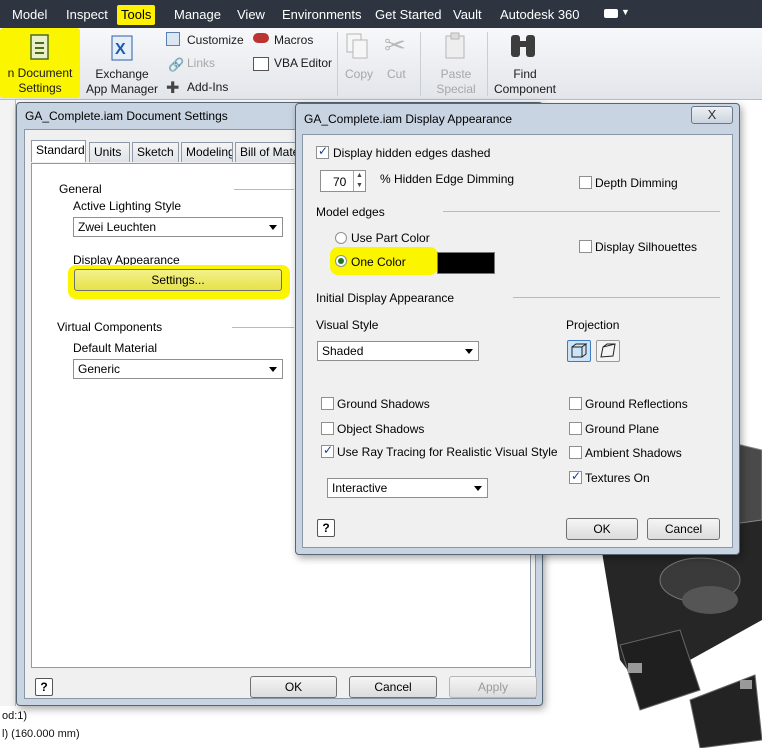 This screenshot has width=762, height=751. Describe the element at coordinates (525, 82) in the screenshot. I see `find-component-button: Find Component` at that location.